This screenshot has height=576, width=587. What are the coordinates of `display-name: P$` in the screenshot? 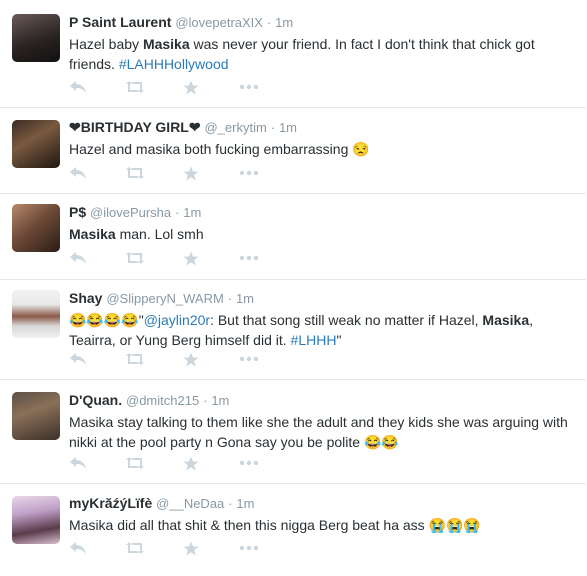 It's located at (77, 212).